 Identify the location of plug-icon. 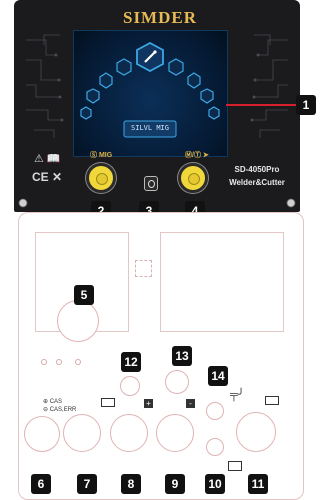
(235, 466).